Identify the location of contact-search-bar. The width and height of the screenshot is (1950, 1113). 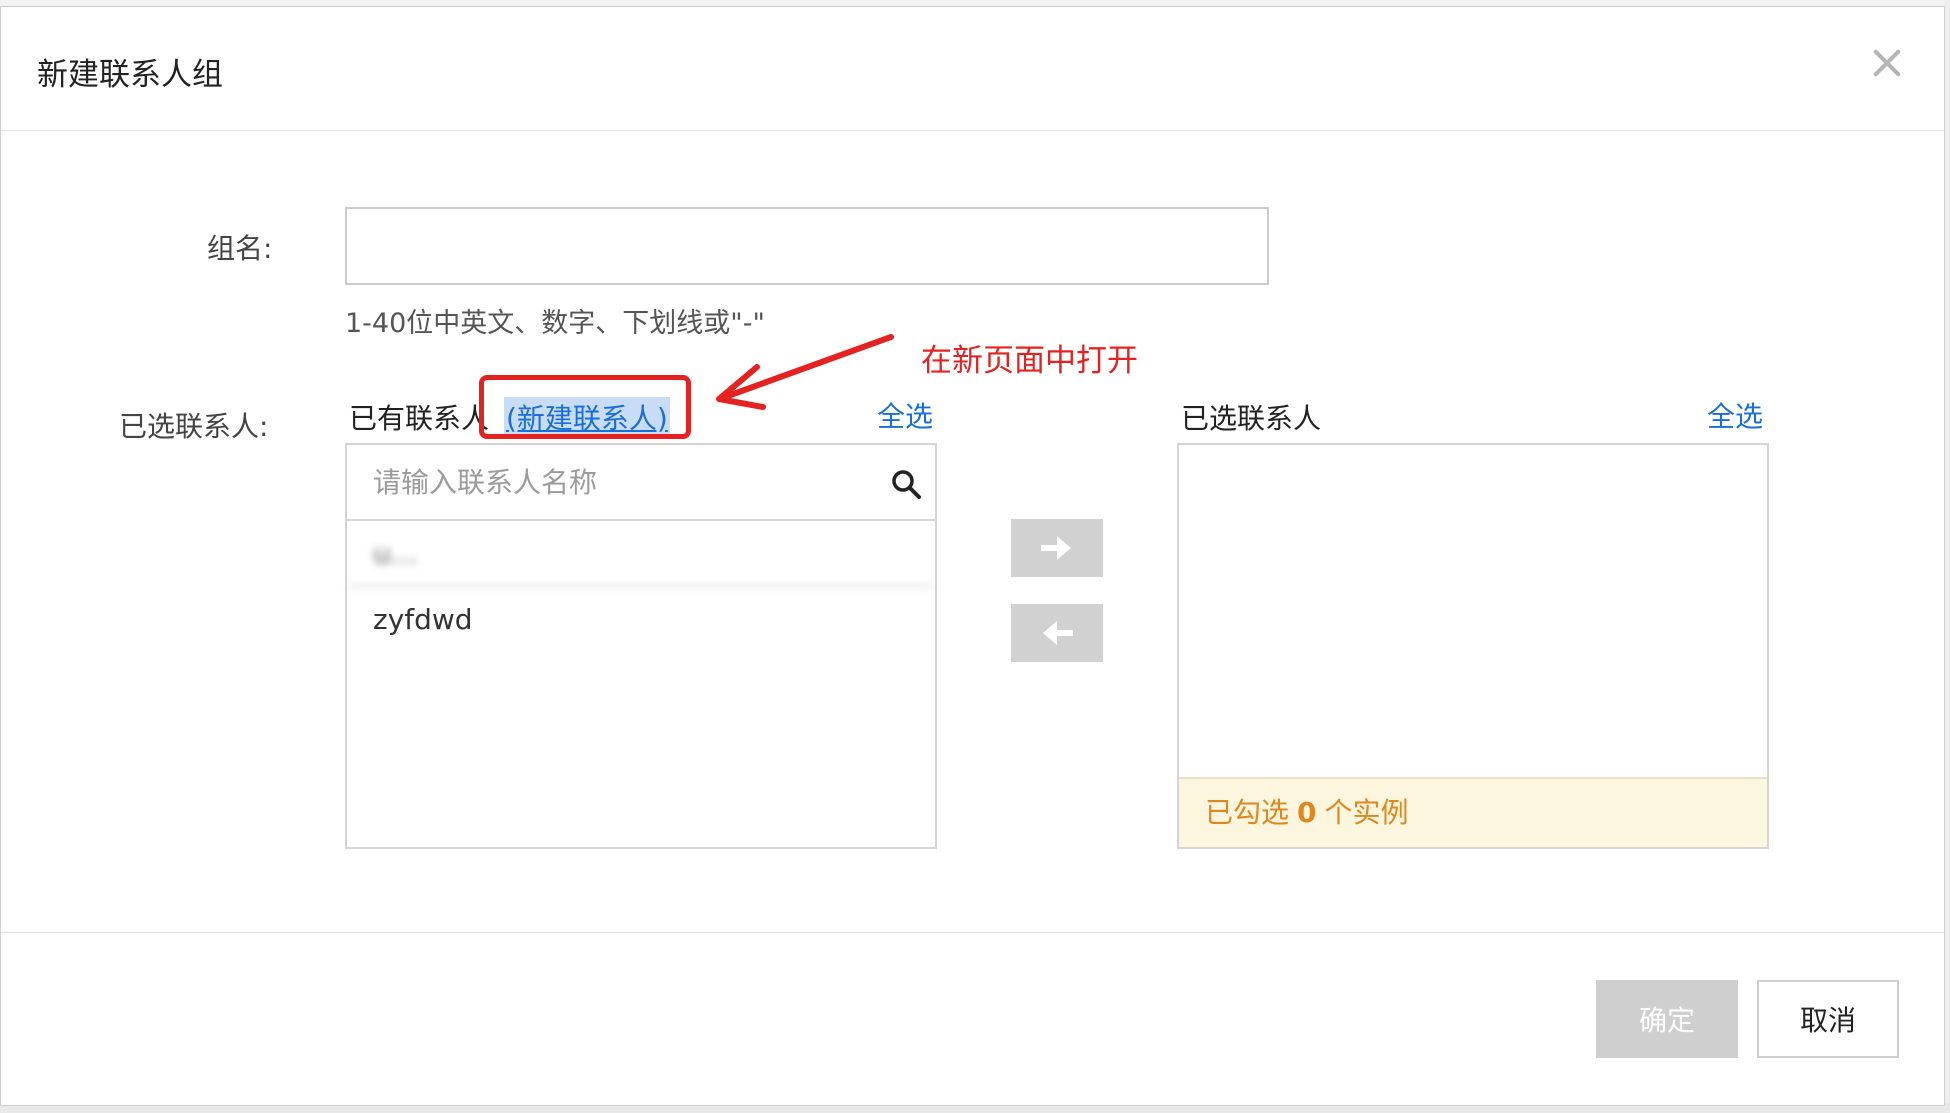
(641, 483).